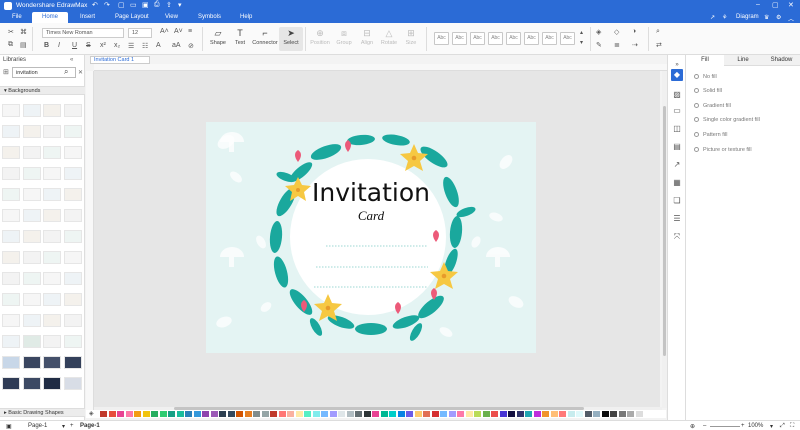  What do you see at coordinates (132, 17) in the screenshot?
I see `menu-page-layout: Page Layout` at bounding box center [132, 17].